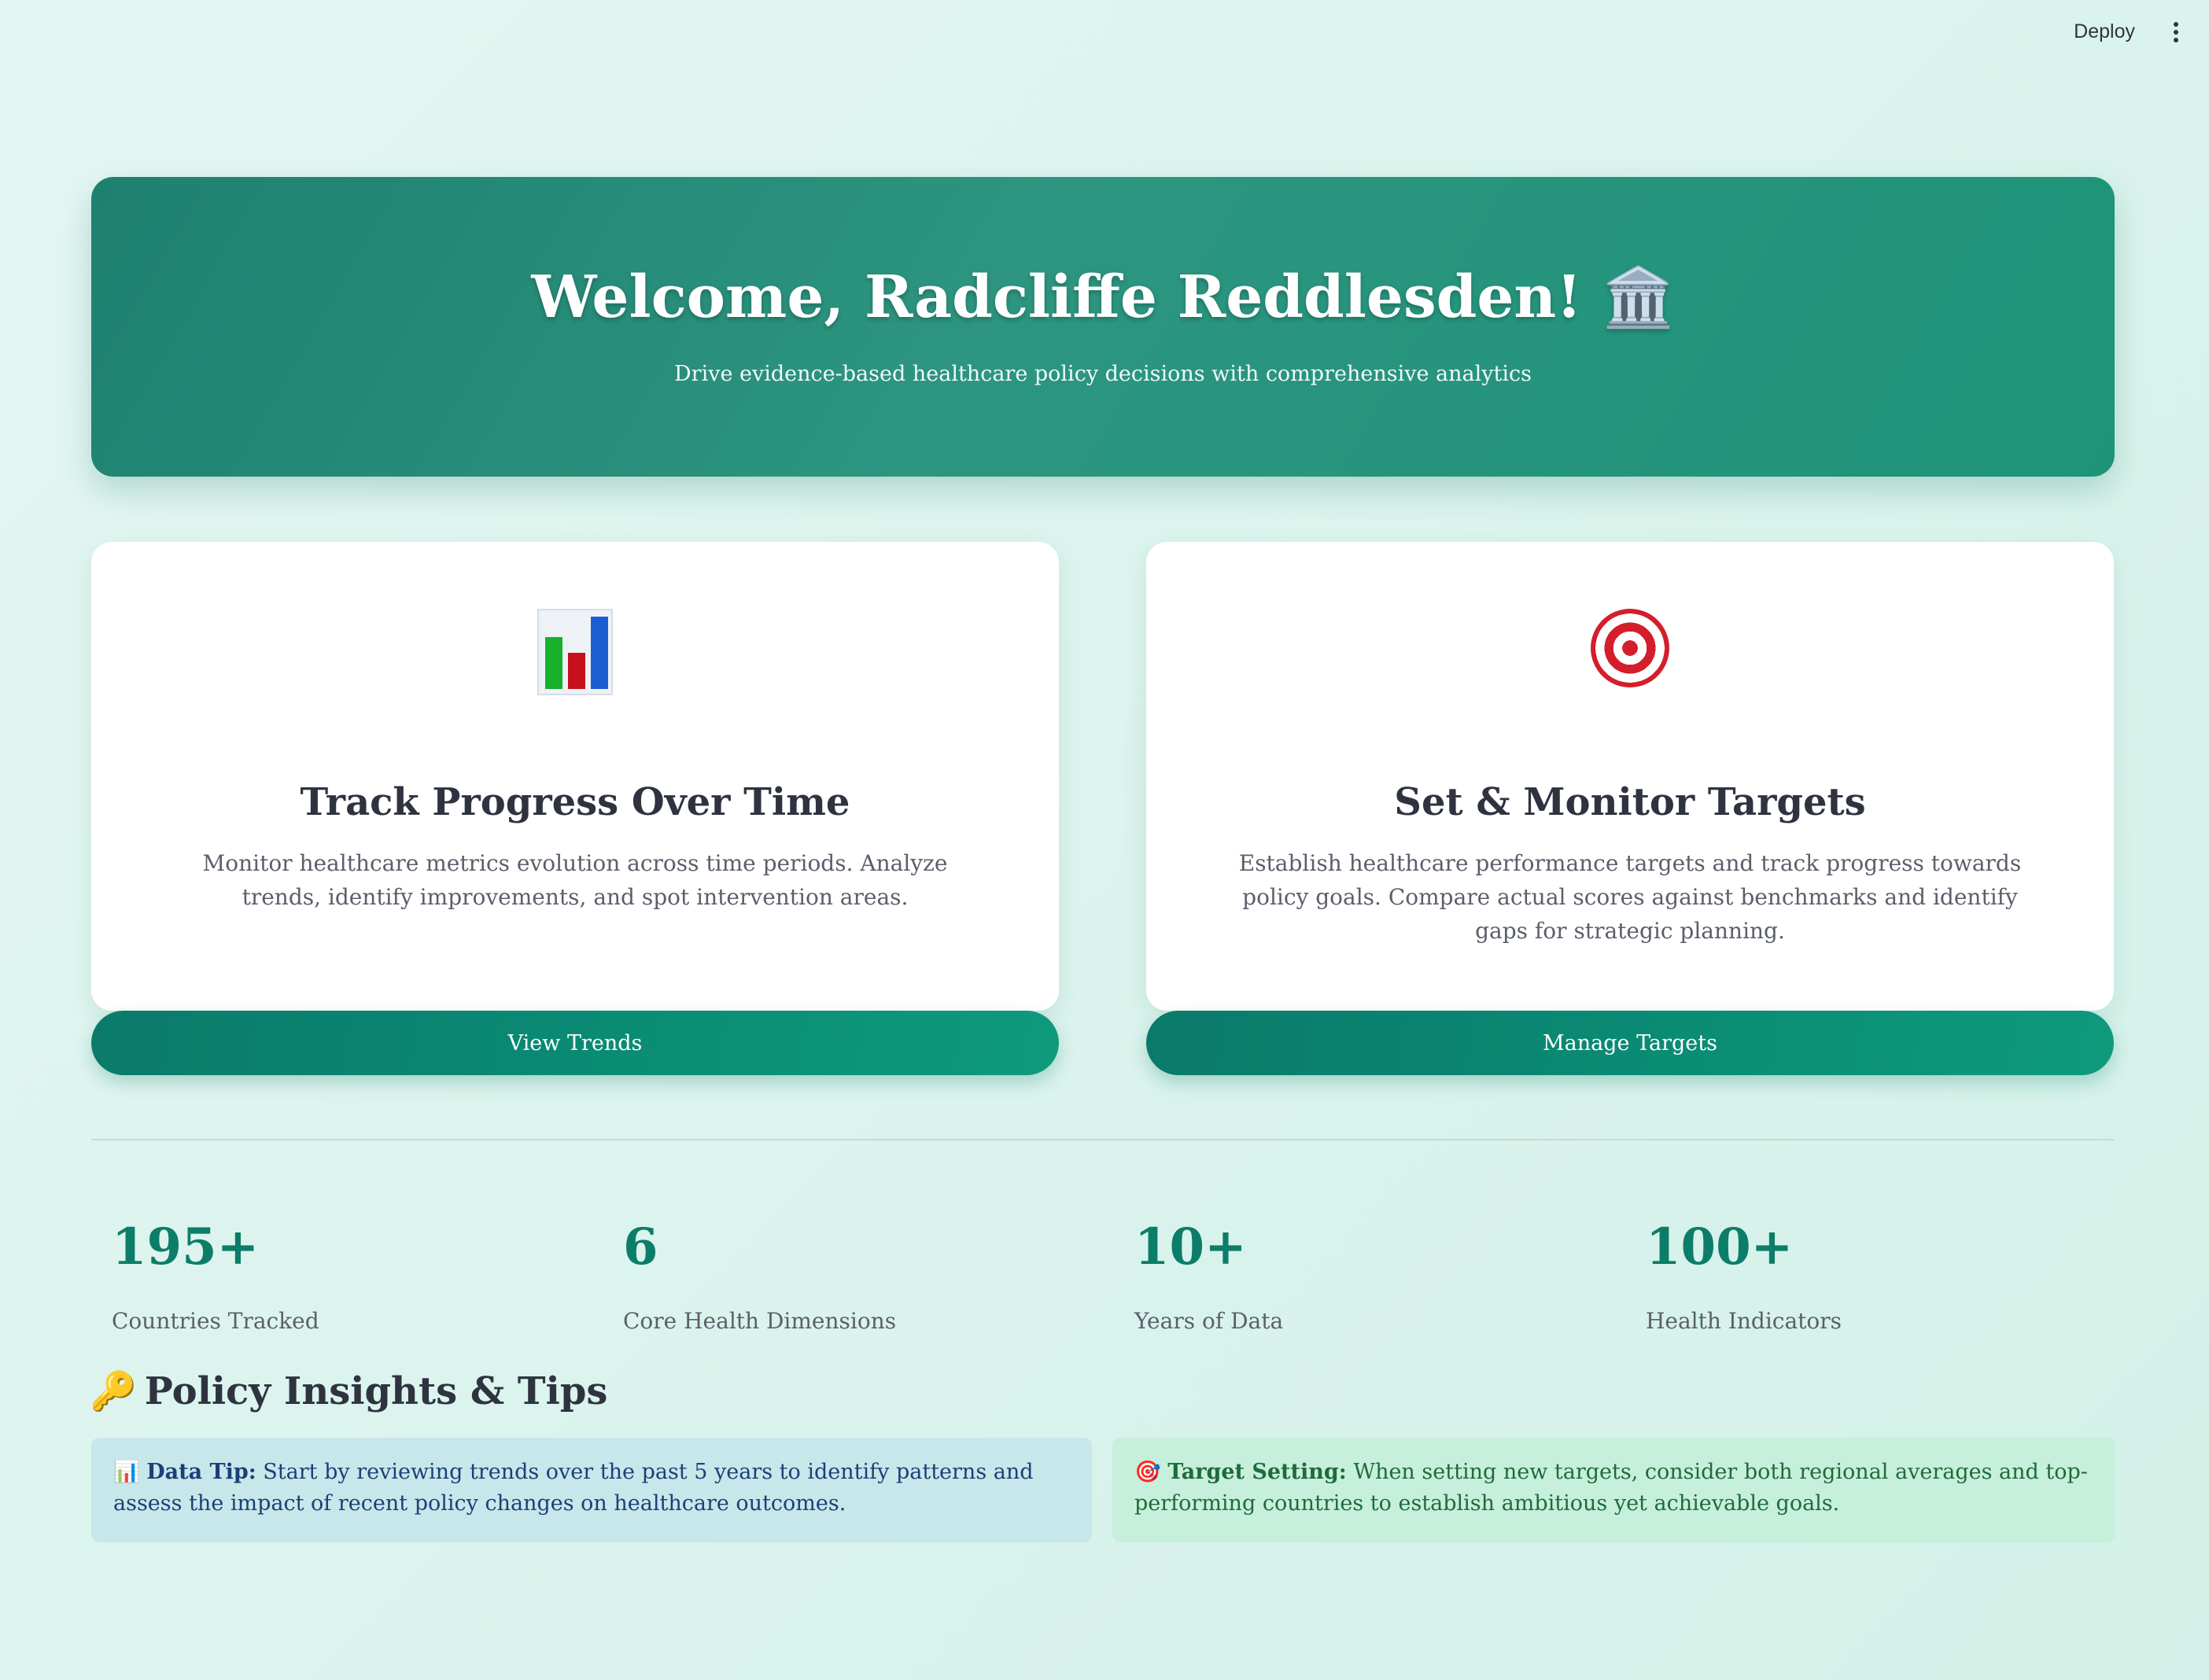 This screenshot has width=2209, height=1680. I want to click on stat-value: 6, so click(640, 1247).